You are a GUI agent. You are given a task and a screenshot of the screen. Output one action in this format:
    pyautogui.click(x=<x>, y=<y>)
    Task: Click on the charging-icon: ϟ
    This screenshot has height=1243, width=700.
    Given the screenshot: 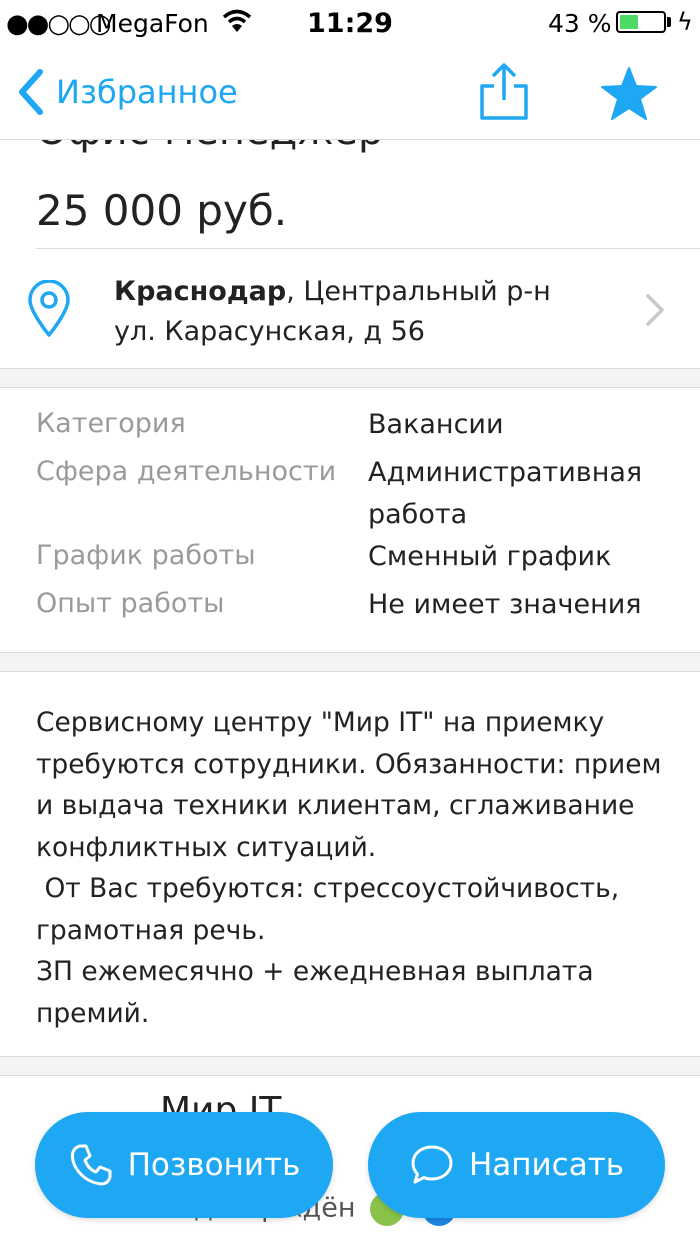 What is the action you would take?
    pyautogui.click(x=685, y=22)
    